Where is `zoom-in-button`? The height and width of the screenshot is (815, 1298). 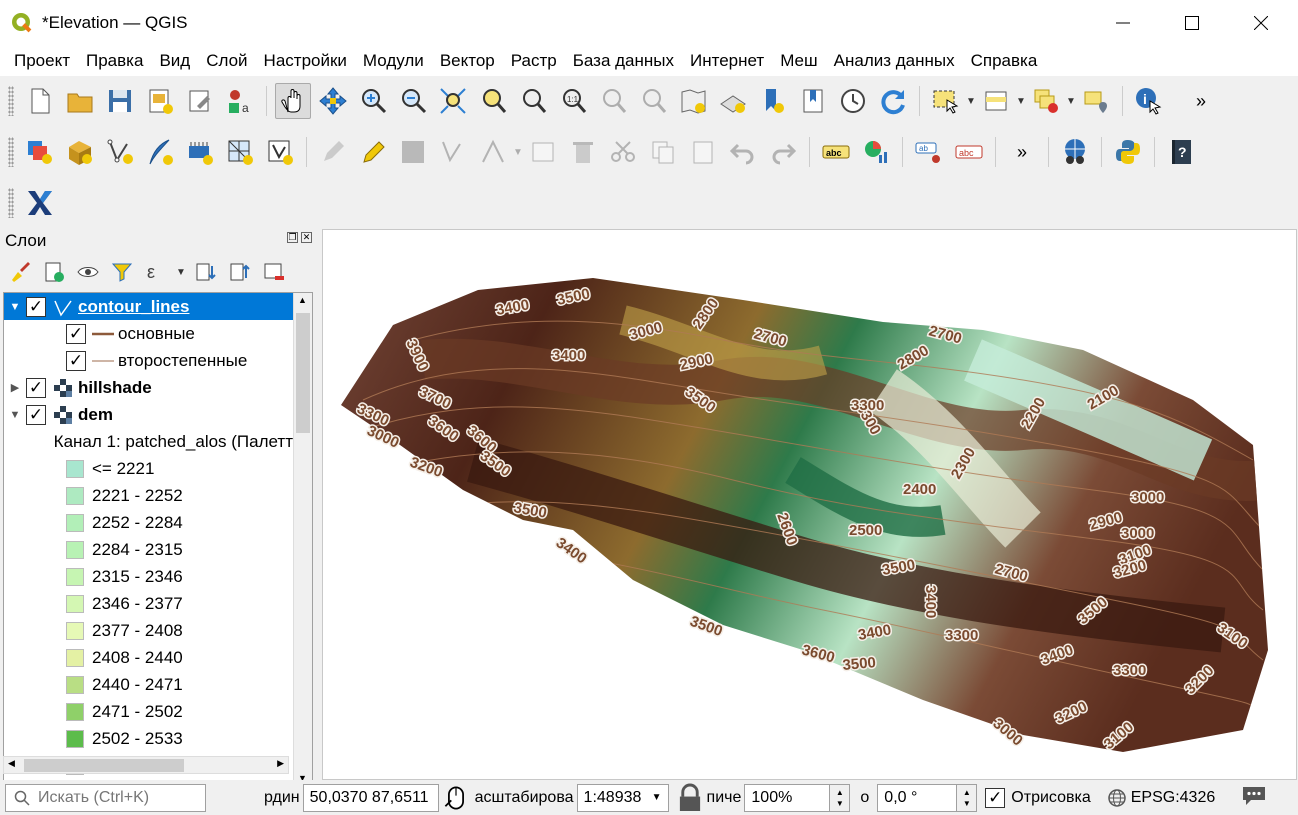 zoom-in-button is located at coordinates (373, 101).